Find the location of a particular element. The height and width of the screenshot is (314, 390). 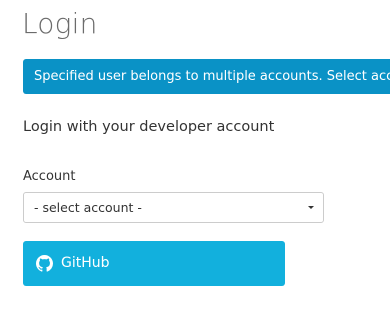

github-login-button: GitHub is located at coordinates (154, 263).